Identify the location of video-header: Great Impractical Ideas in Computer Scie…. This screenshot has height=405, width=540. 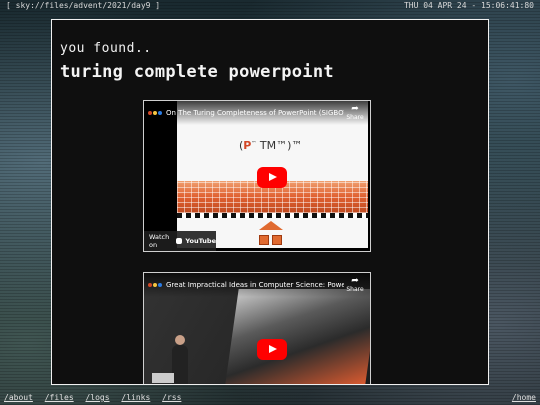
(257, 285).